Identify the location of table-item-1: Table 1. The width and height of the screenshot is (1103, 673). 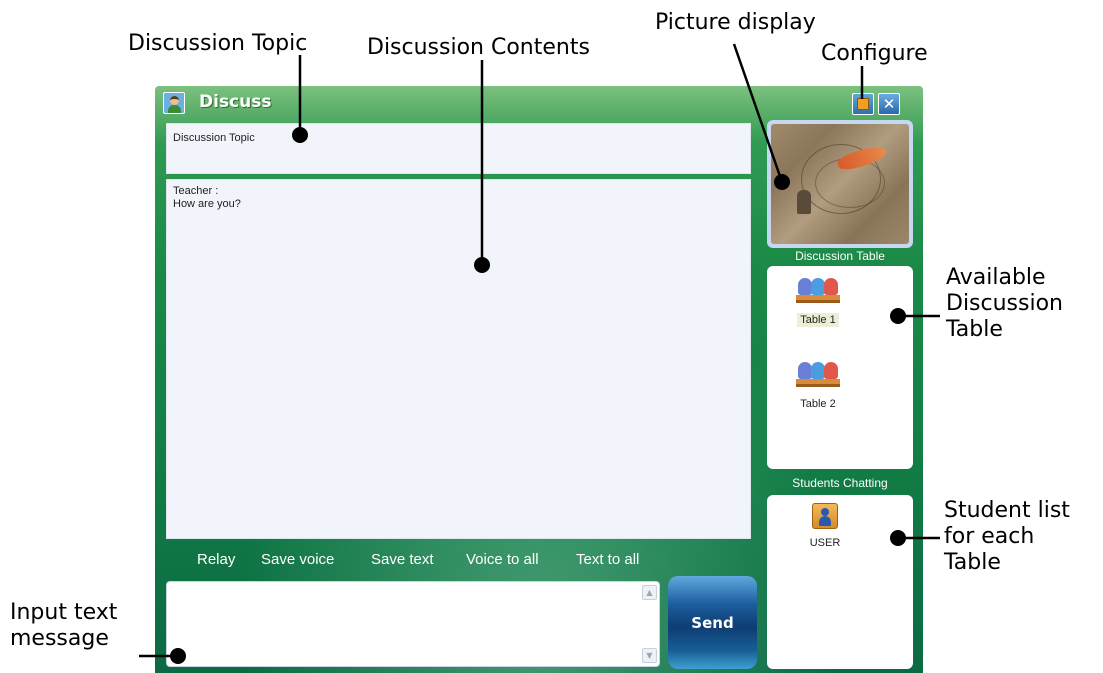
(818, 302).